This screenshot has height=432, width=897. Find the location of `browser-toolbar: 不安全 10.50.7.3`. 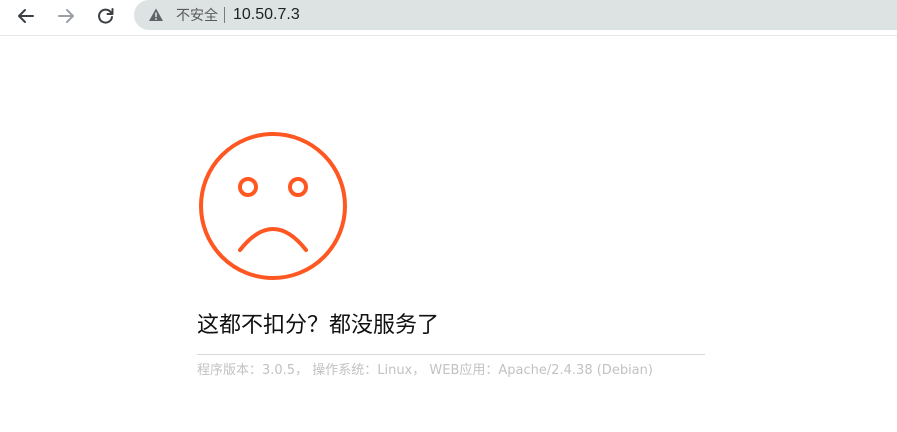

browser-toolbar: 不安全 10.50.7.3 is located at coordinates (448, 18).